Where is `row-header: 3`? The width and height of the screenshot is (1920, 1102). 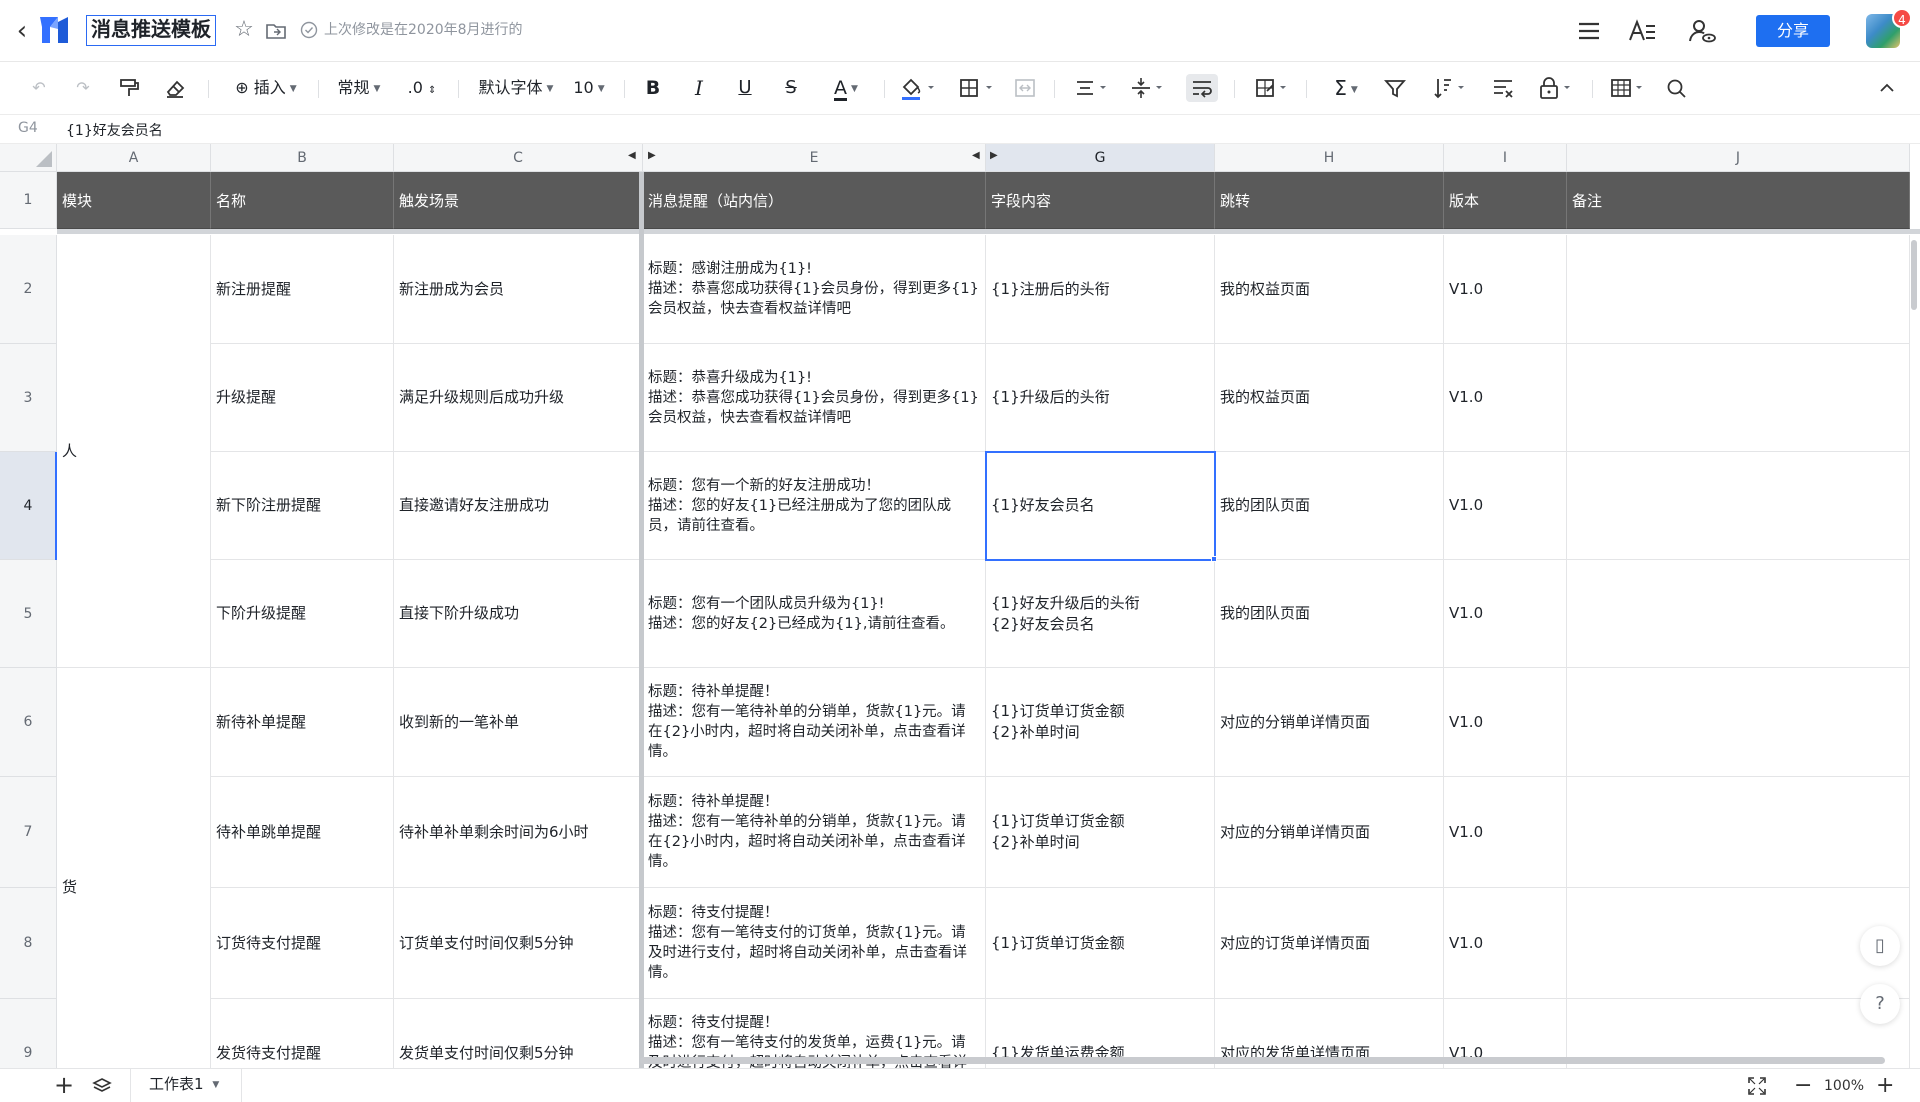 row-header: 3 is located at coordinates (28, 398).